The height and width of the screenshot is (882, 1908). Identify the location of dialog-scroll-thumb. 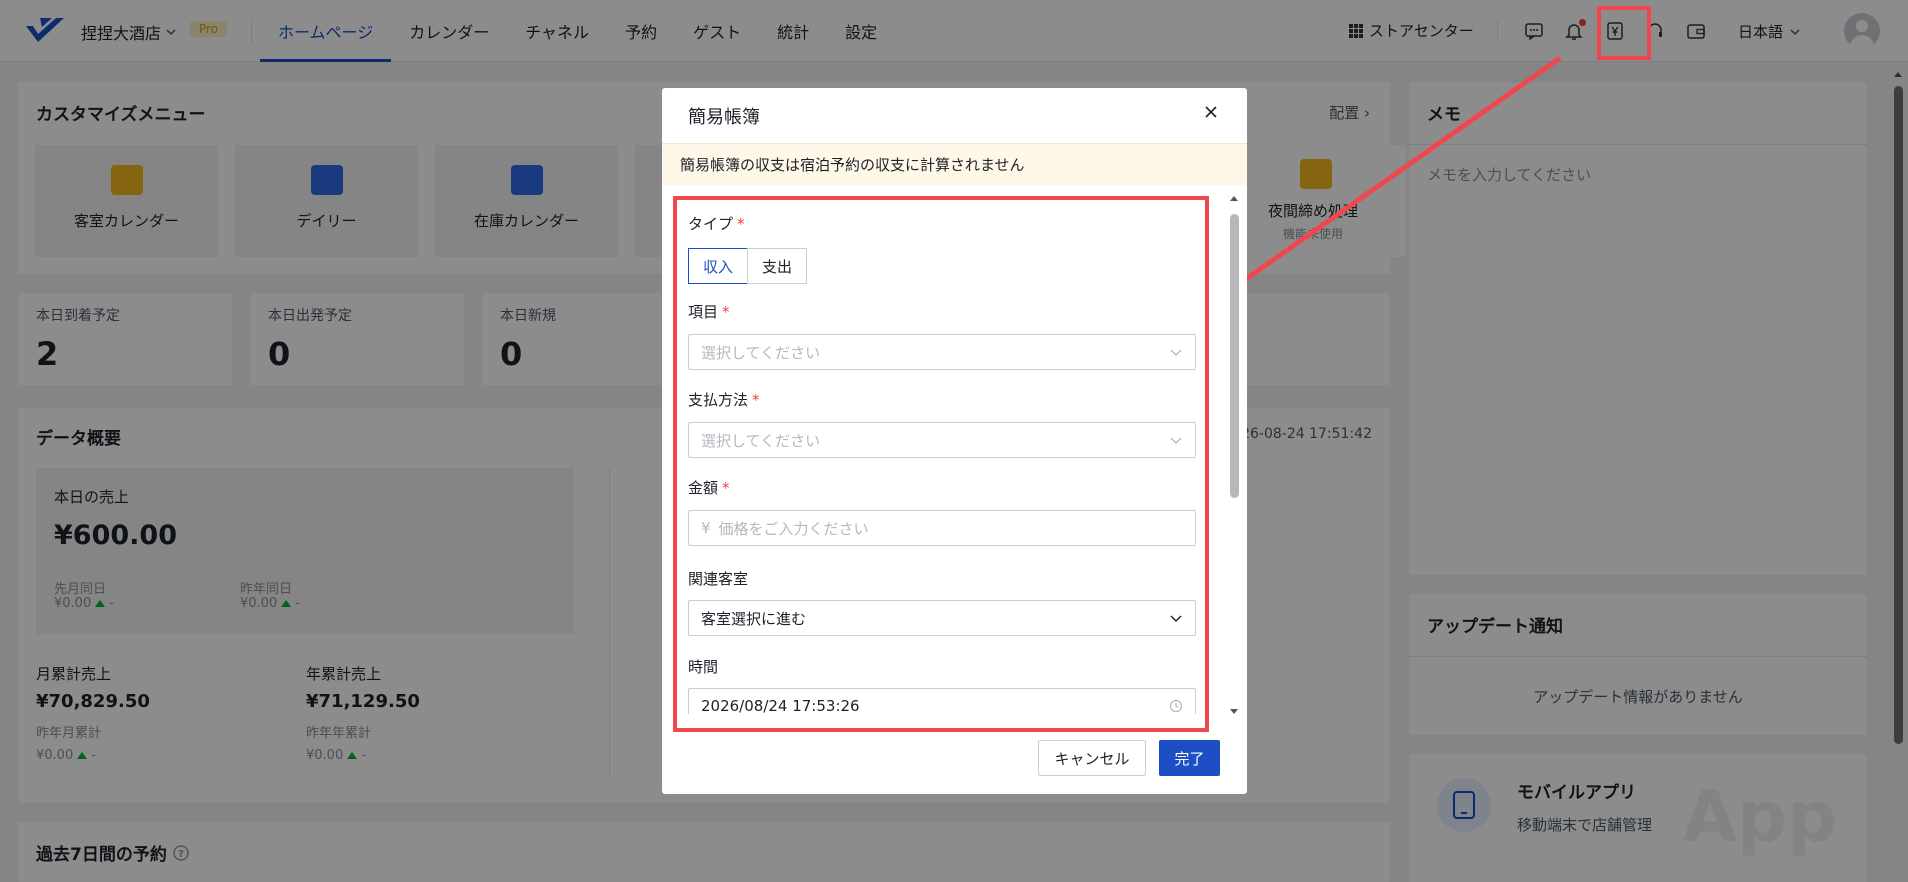
(1234, 356).